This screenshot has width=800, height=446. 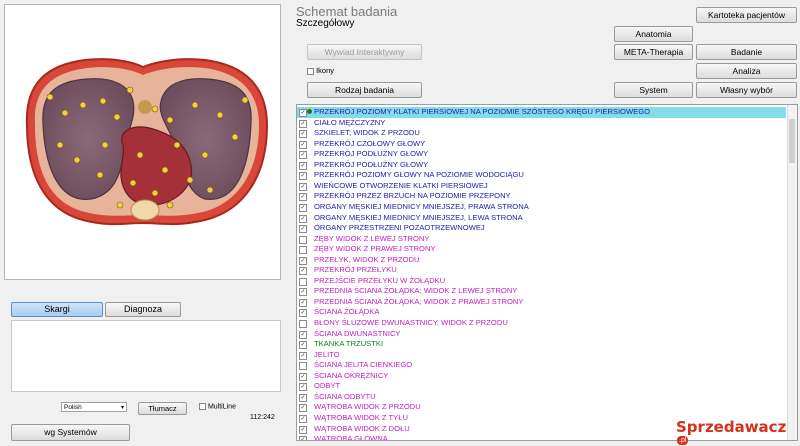 I want to click on multiline-checkbox-row: MultiLine, so click(x=217, y=406).